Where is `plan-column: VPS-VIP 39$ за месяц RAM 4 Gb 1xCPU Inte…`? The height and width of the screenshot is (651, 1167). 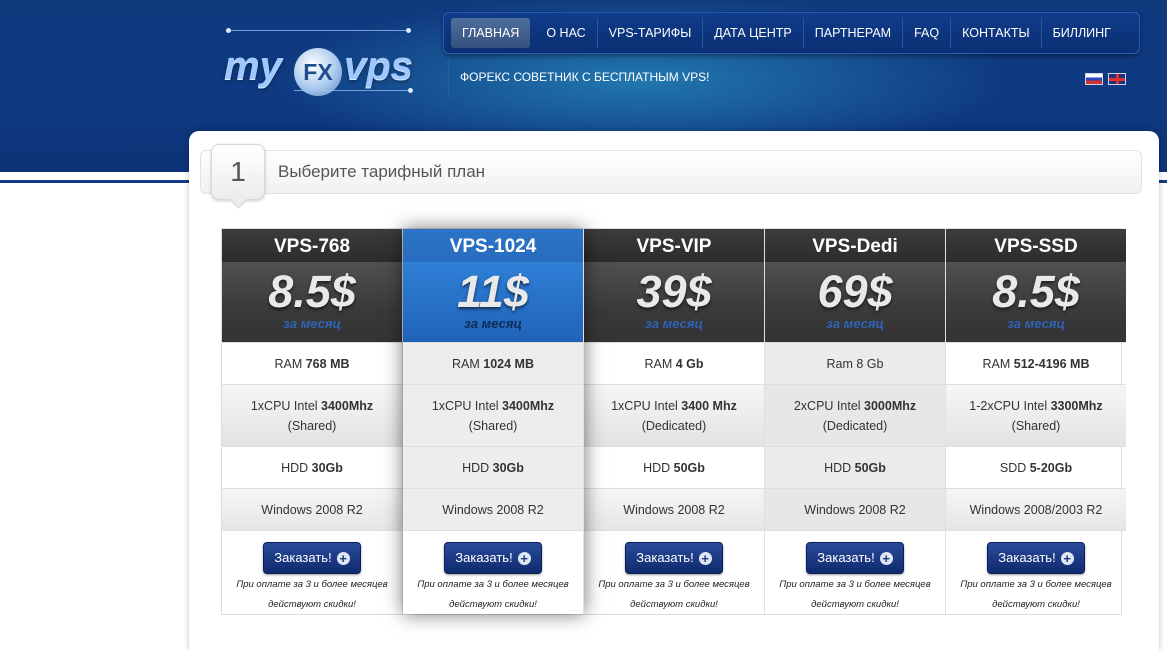
plan-column: VPS-VIP 39$ за месяц RAM 4 Gb 1xCPU Inte… is located at coordinates (674, 421).